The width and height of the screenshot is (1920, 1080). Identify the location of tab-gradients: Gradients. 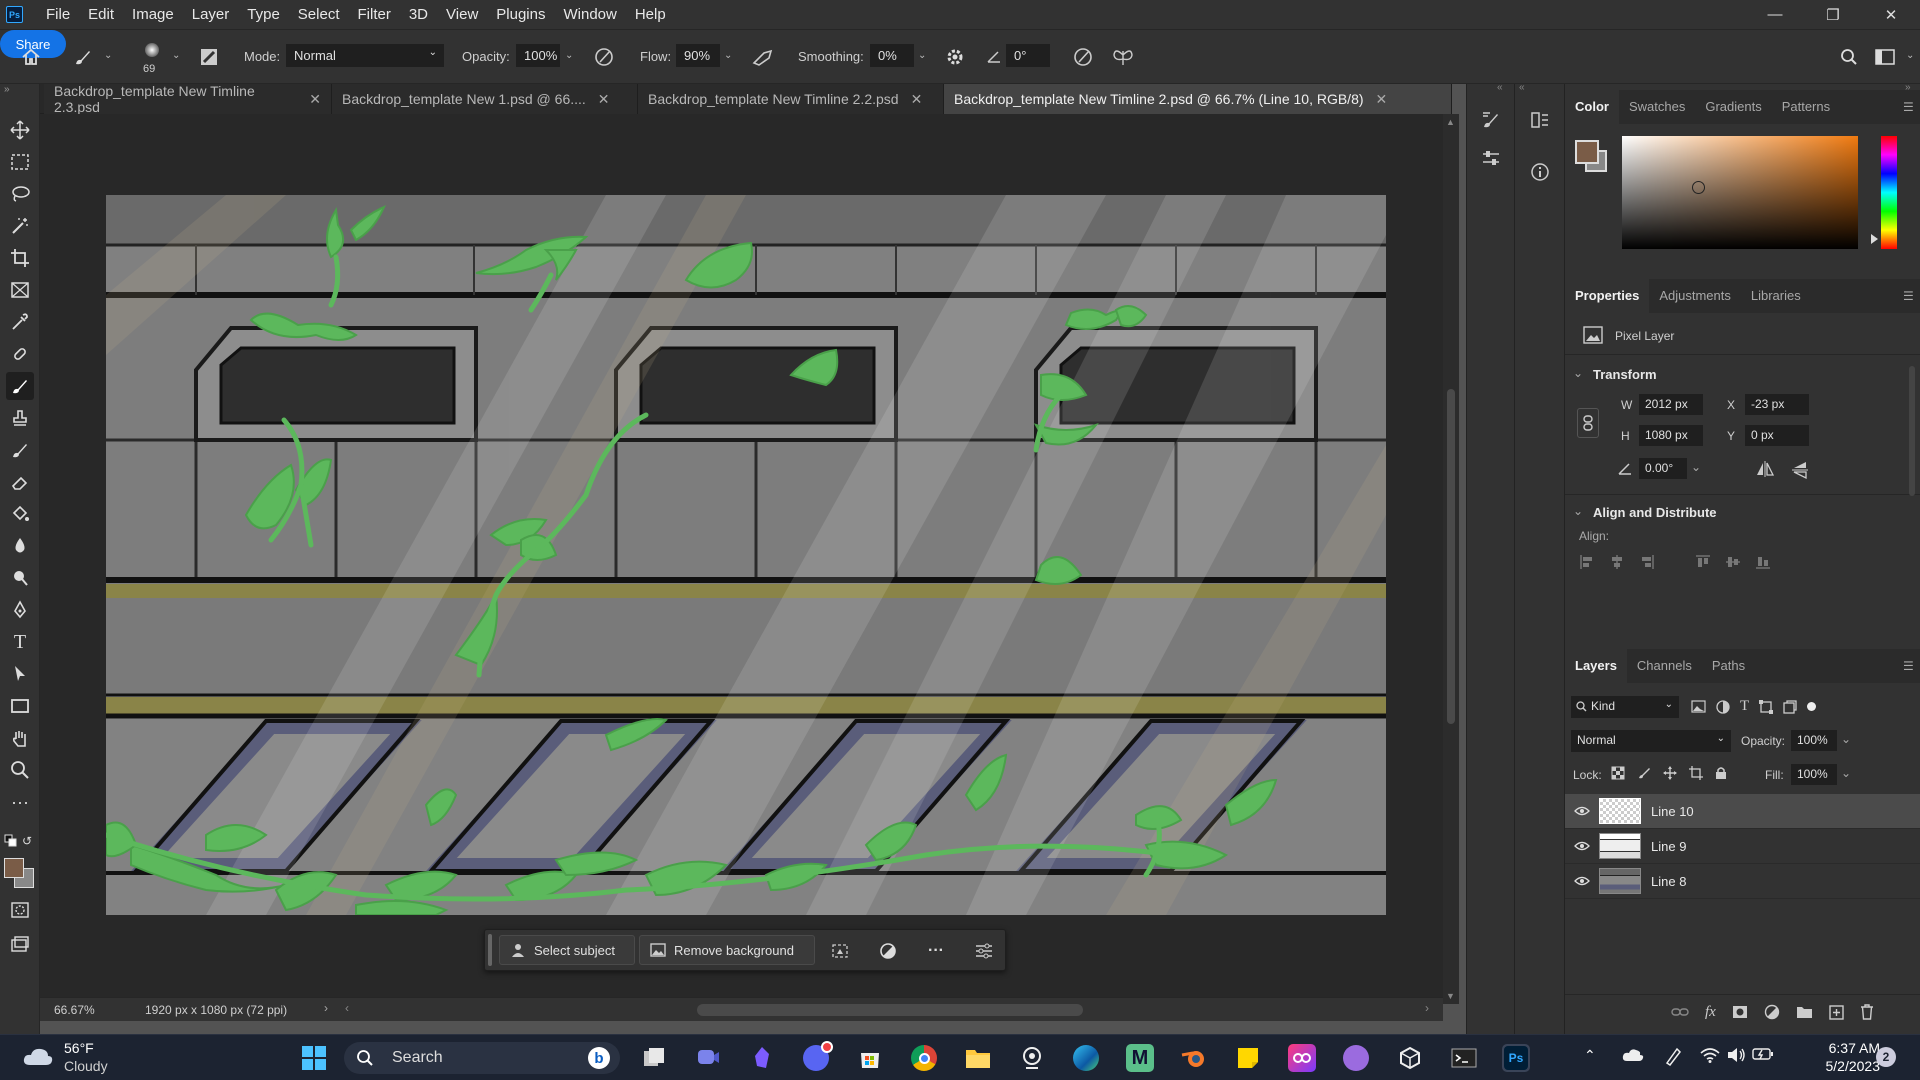
(1733, 107).